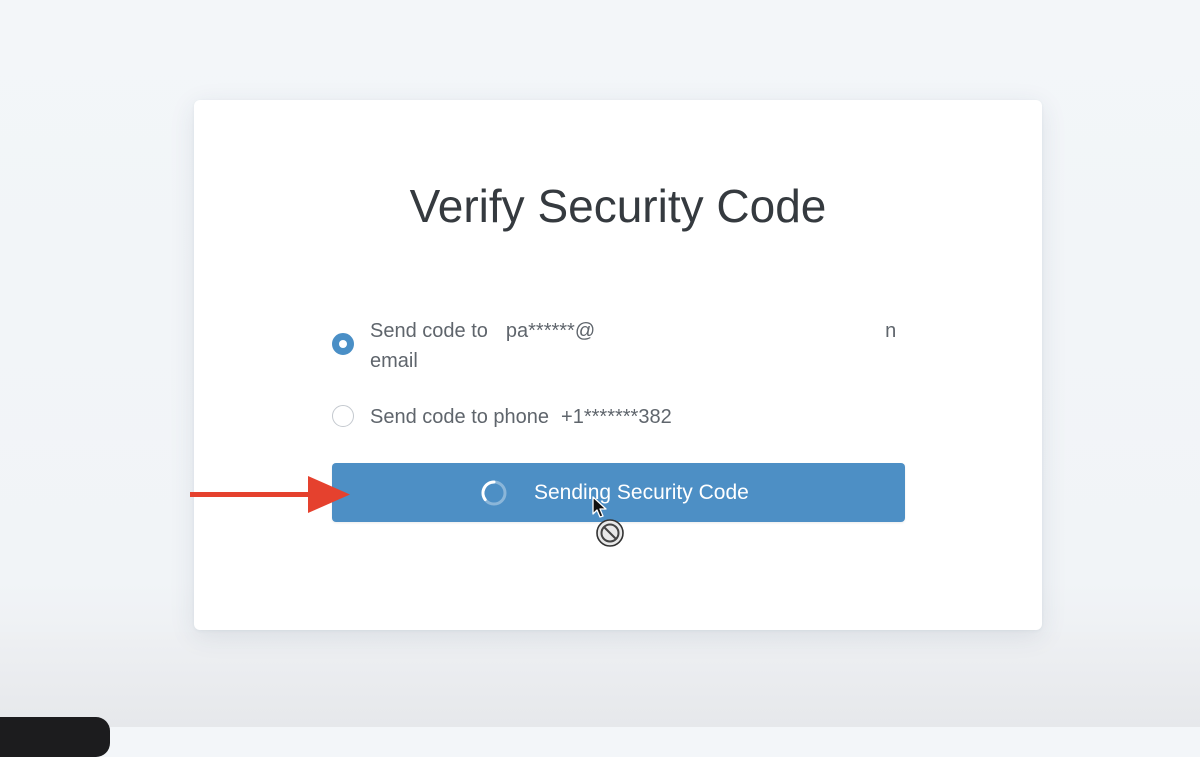 Image resolution: width=1200 pixels, height=757 pixels. What do you see at coordinates (460, 417) in the screenshot?
I see `phone-option-label-text: Send code to phone` at bounding box center [460, 417].